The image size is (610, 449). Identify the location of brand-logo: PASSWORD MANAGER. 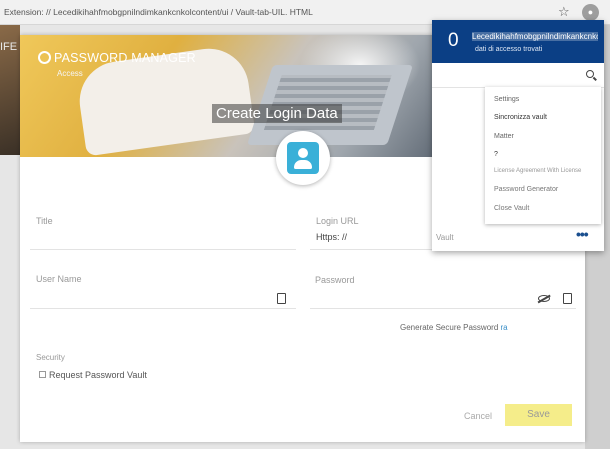
(117, 58).